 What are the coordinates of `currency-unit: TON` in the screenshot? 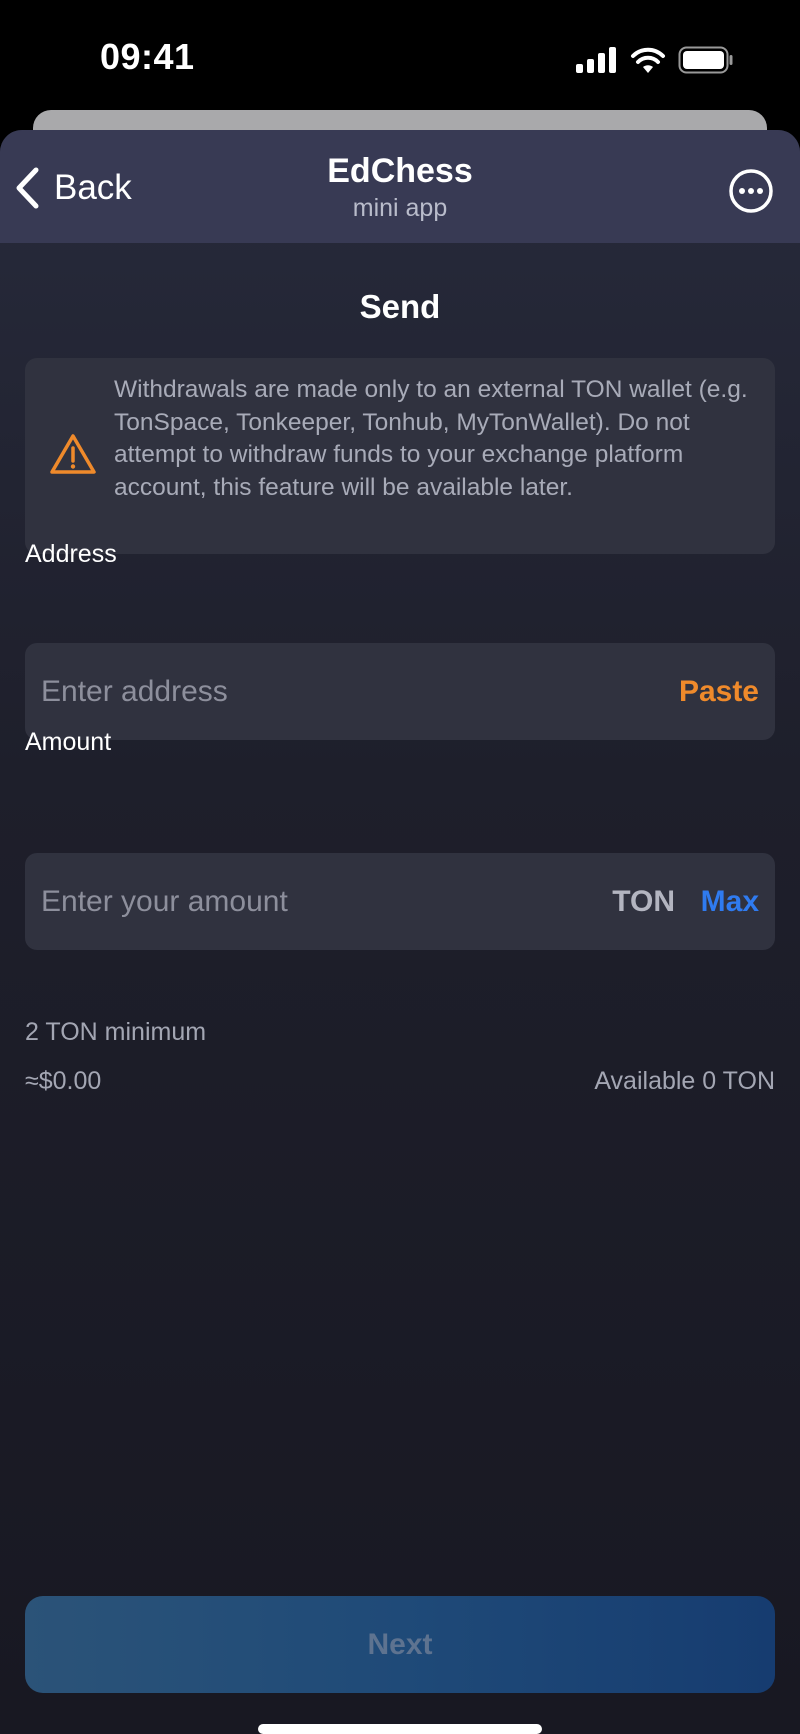 It's located at (643, 901).